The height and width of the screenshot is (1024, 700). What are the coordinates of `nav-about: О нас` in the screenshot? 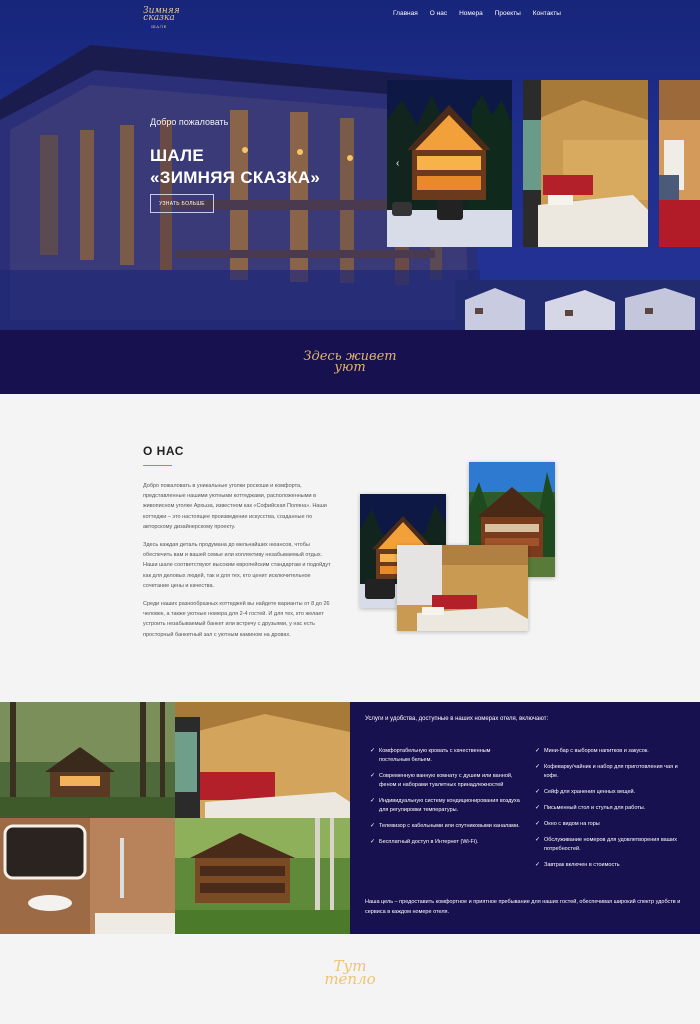 It's located at (438, 13).